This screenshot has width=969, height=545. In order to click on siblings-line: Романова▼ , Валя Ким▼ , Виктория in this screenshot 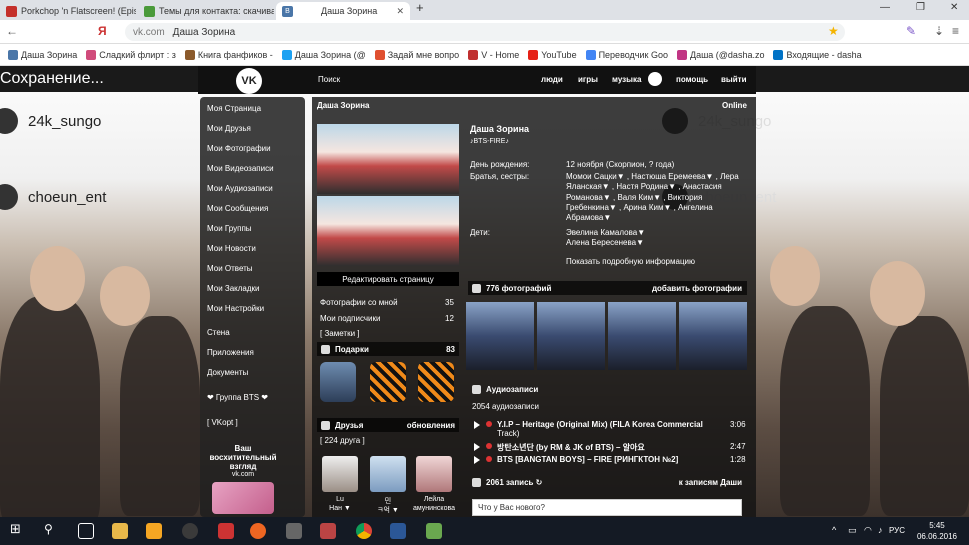, I will do `click(634, 197)`.